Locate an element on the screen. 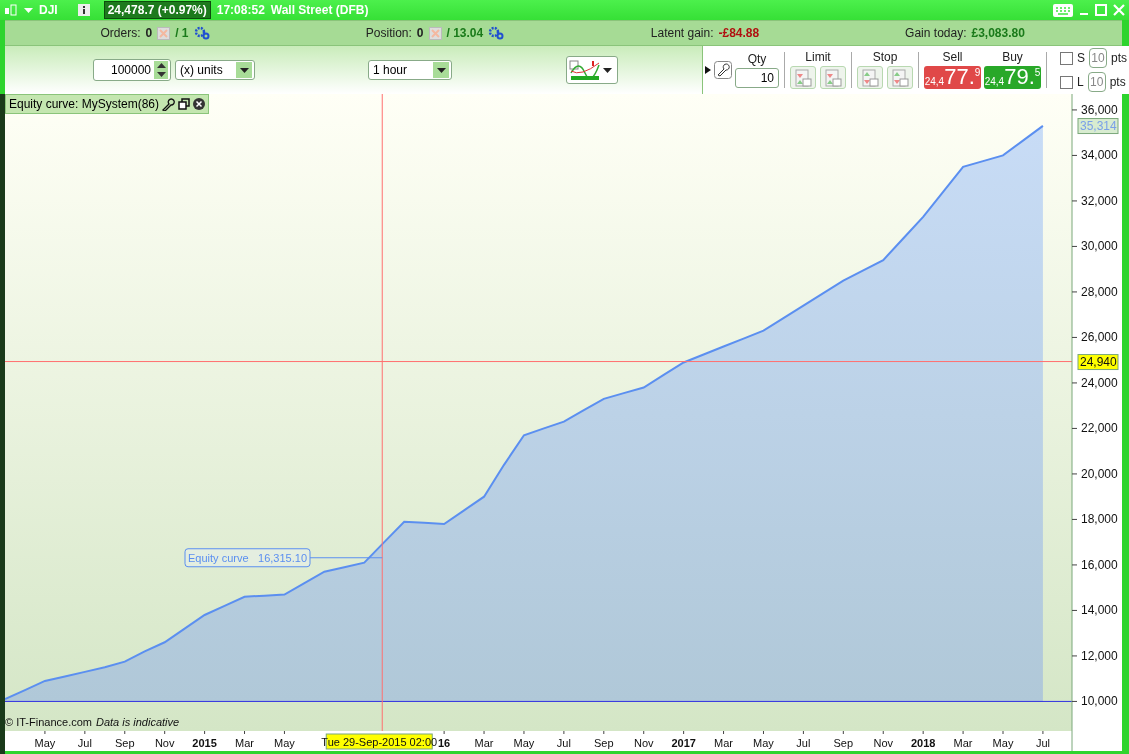 This screenshot has width=1129, height=754. spin-arrows-icon is located at coordinates (161, 70).